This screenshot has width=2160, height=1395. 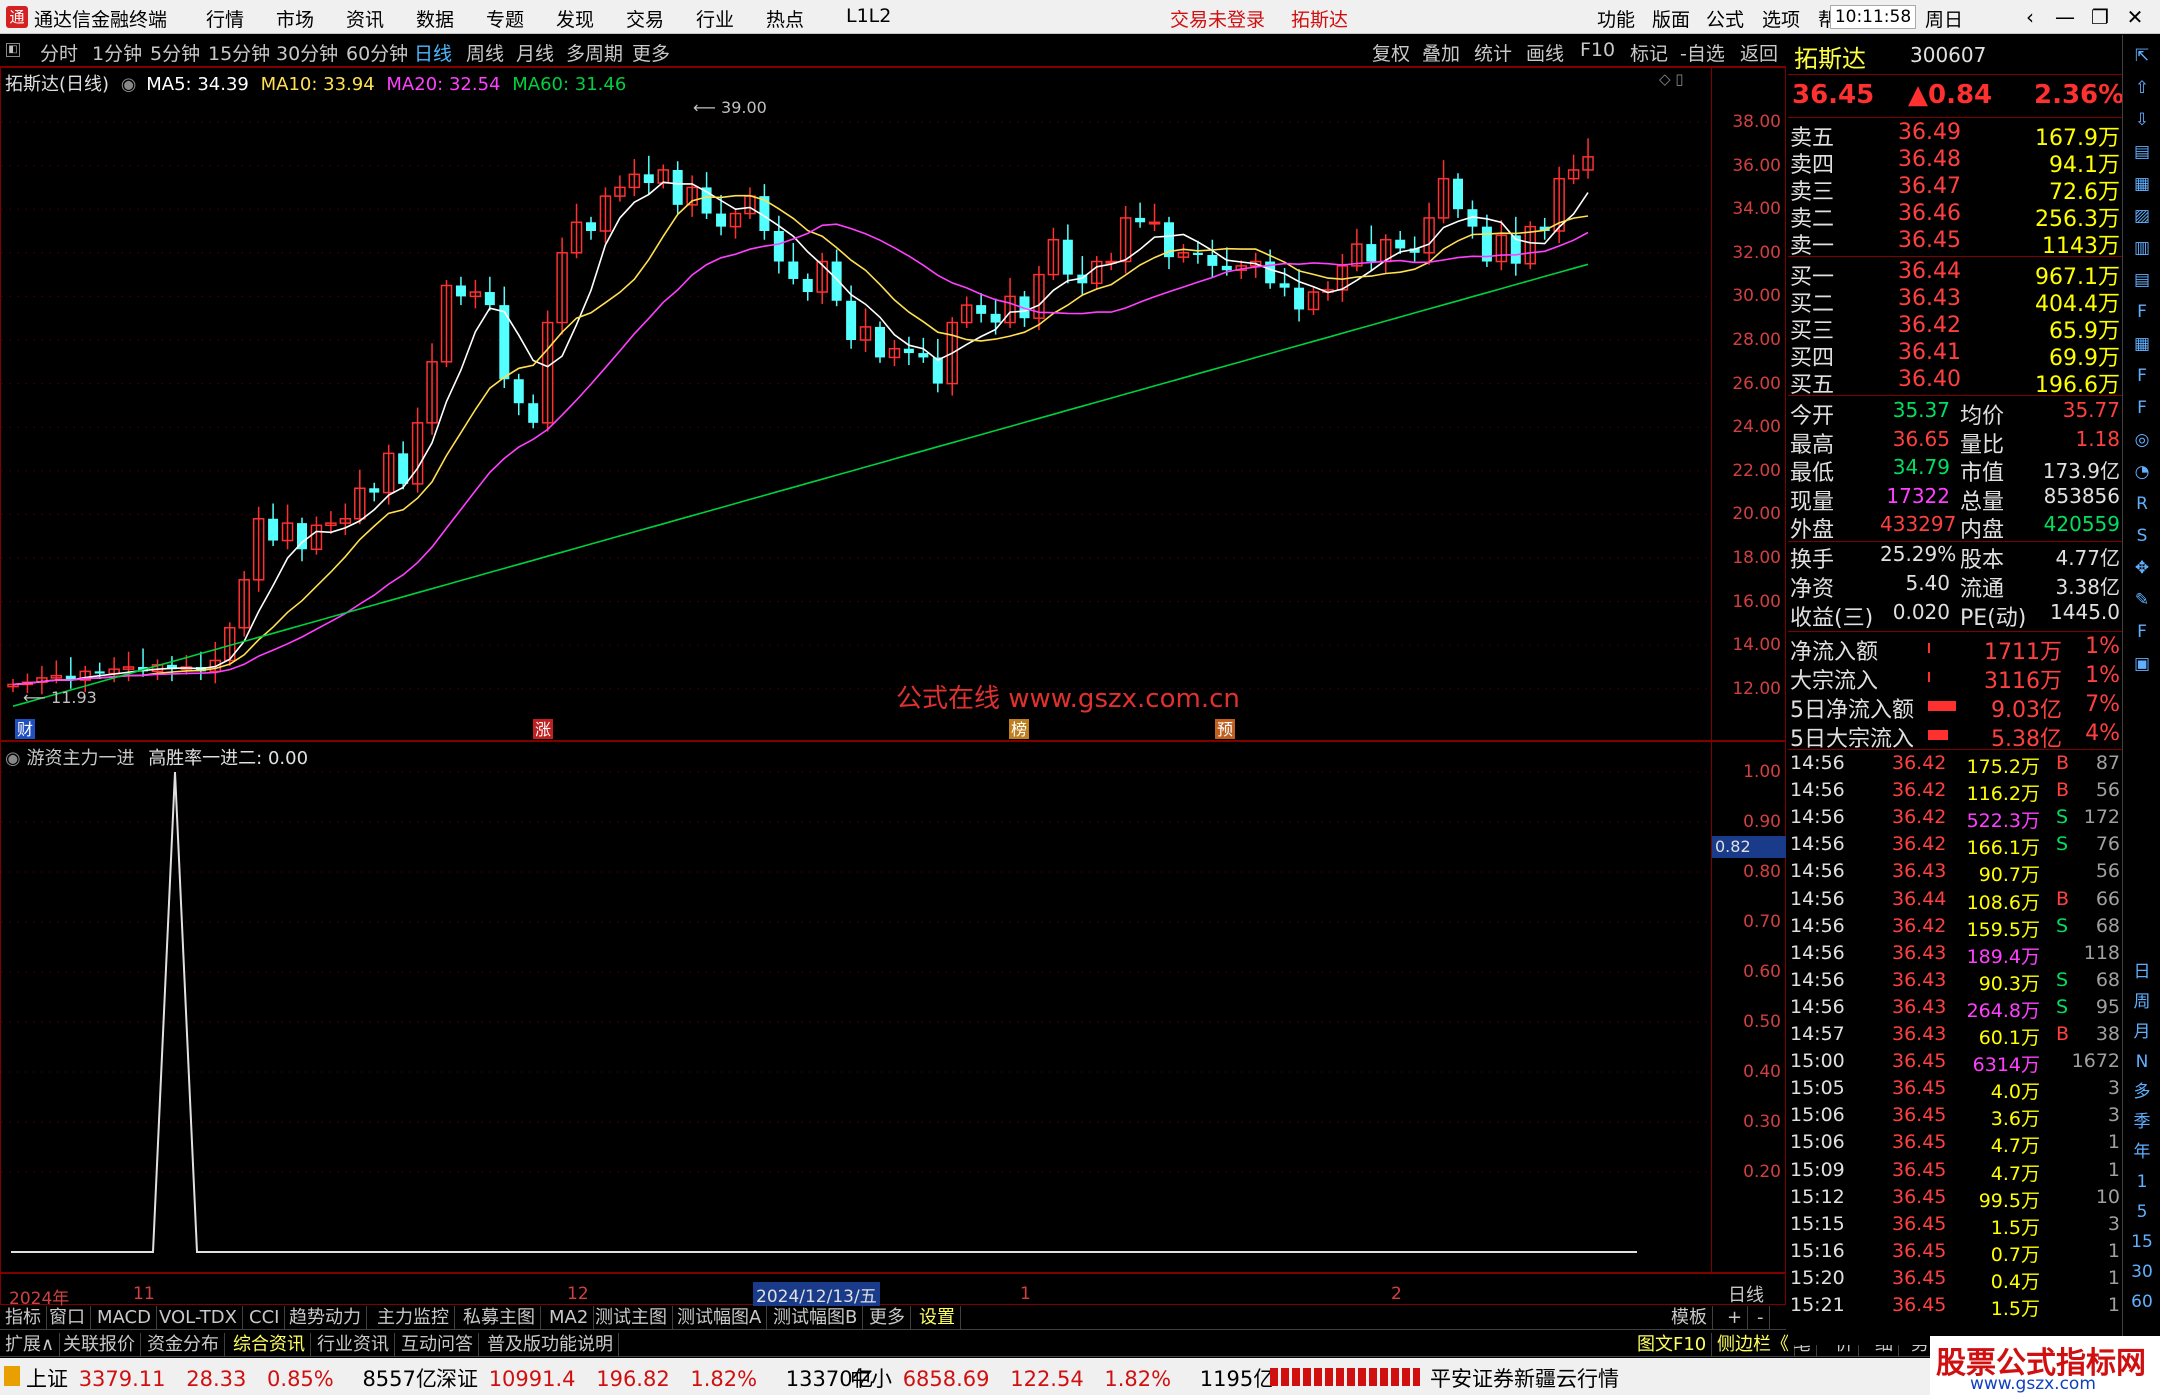 What do you see at coordinates (1672, 1345) in the screenshot?
I see `info-tab-right-0: 图文F10` at bounding box center [1672, 1345].